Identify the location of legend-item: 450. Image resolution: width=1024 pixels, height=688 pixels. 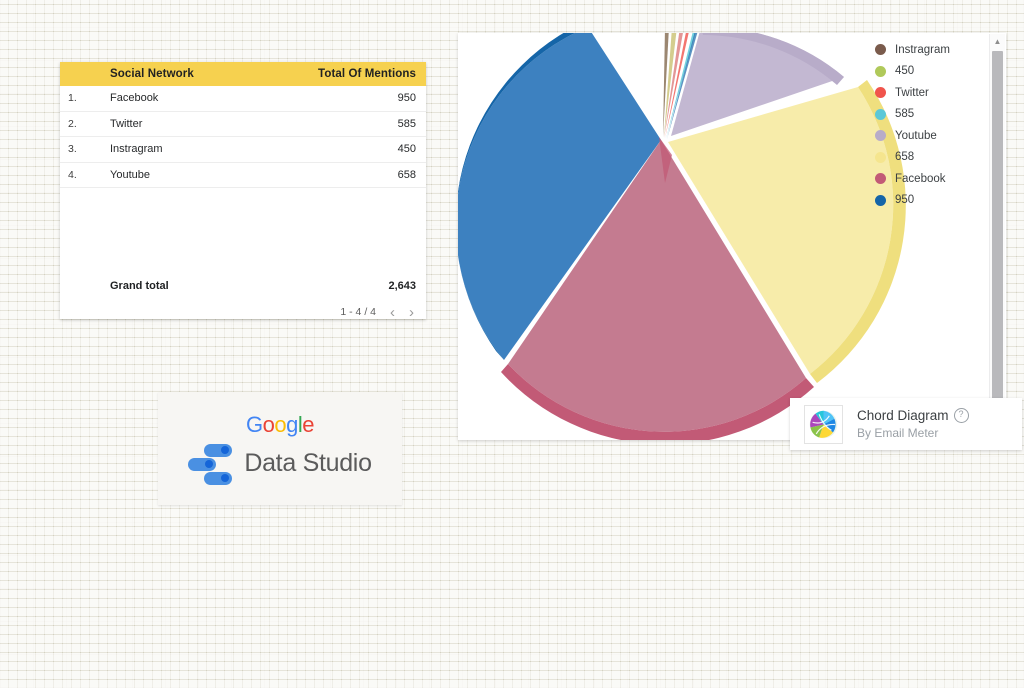
(927, 72).